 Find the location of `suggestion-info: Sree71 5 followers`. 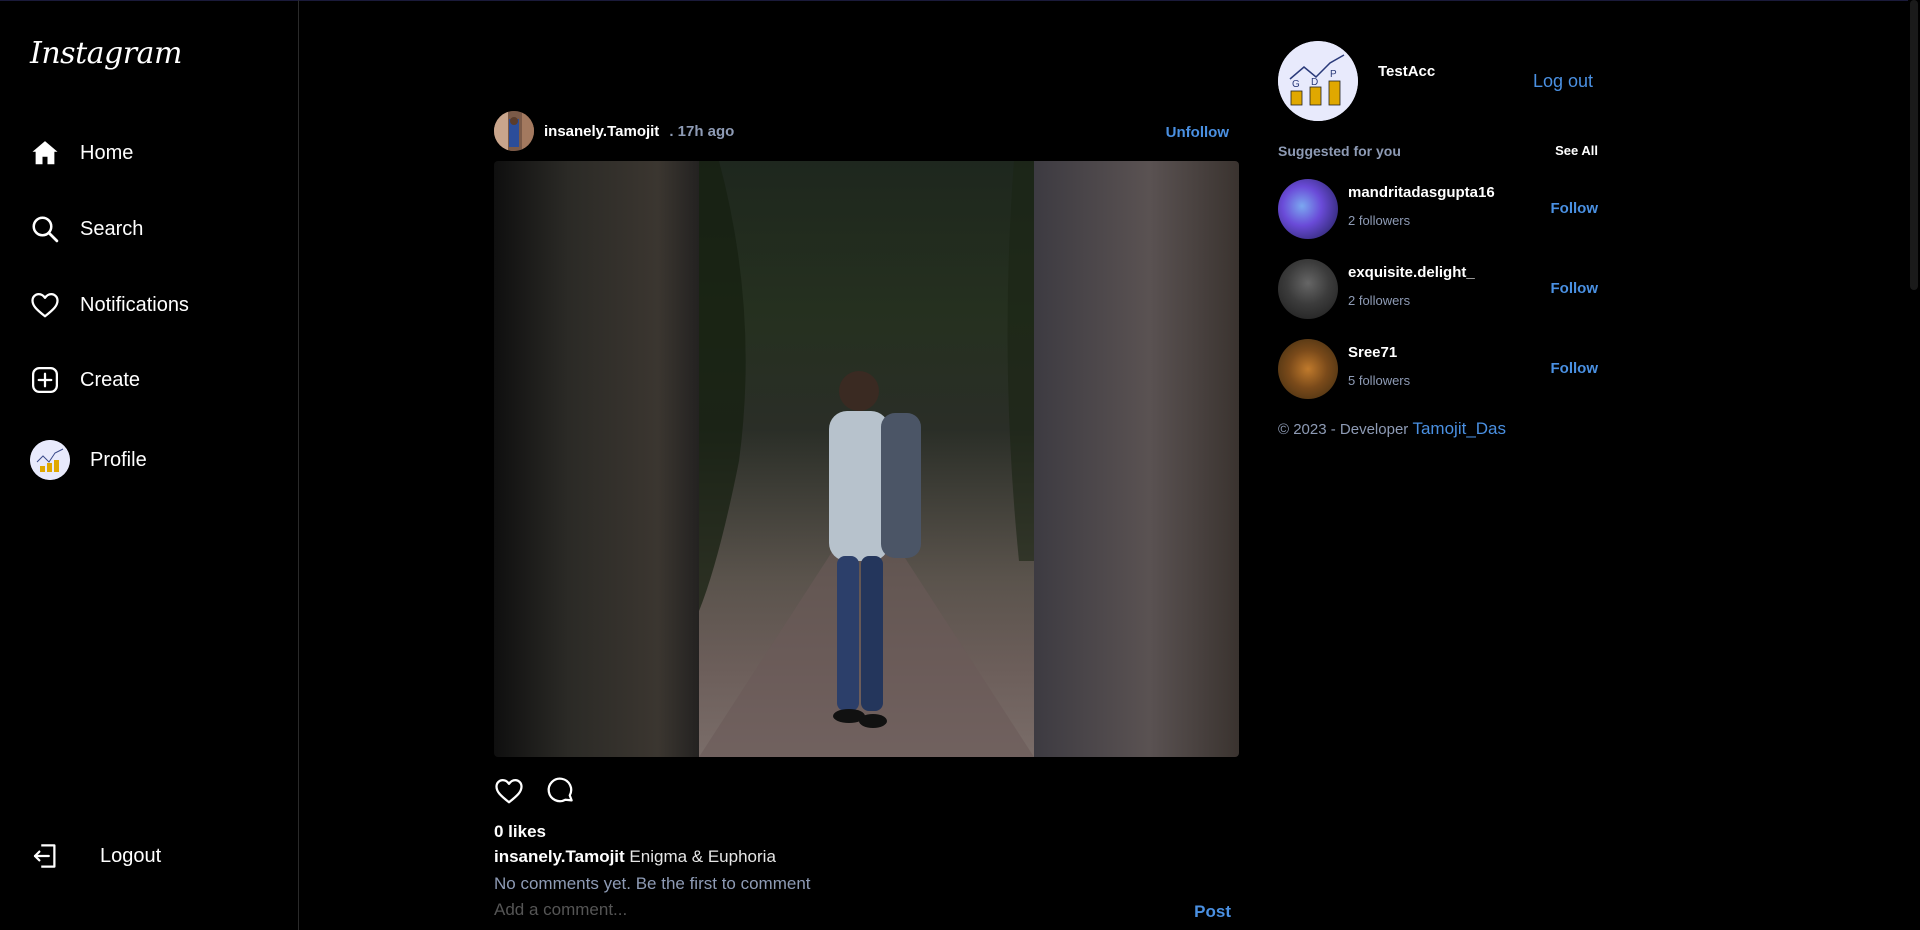

suggestion-info: Sree71 5 followers is located at coordinates (1379, 366).